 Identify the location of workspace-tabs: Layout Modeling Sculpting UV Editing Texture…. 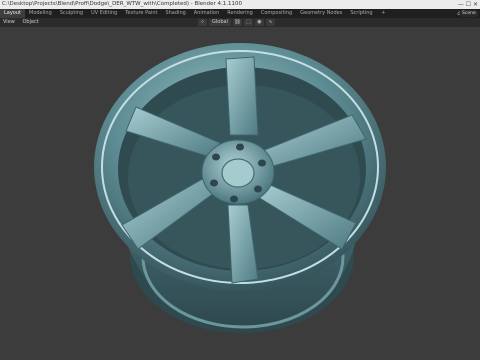
(188, 13).